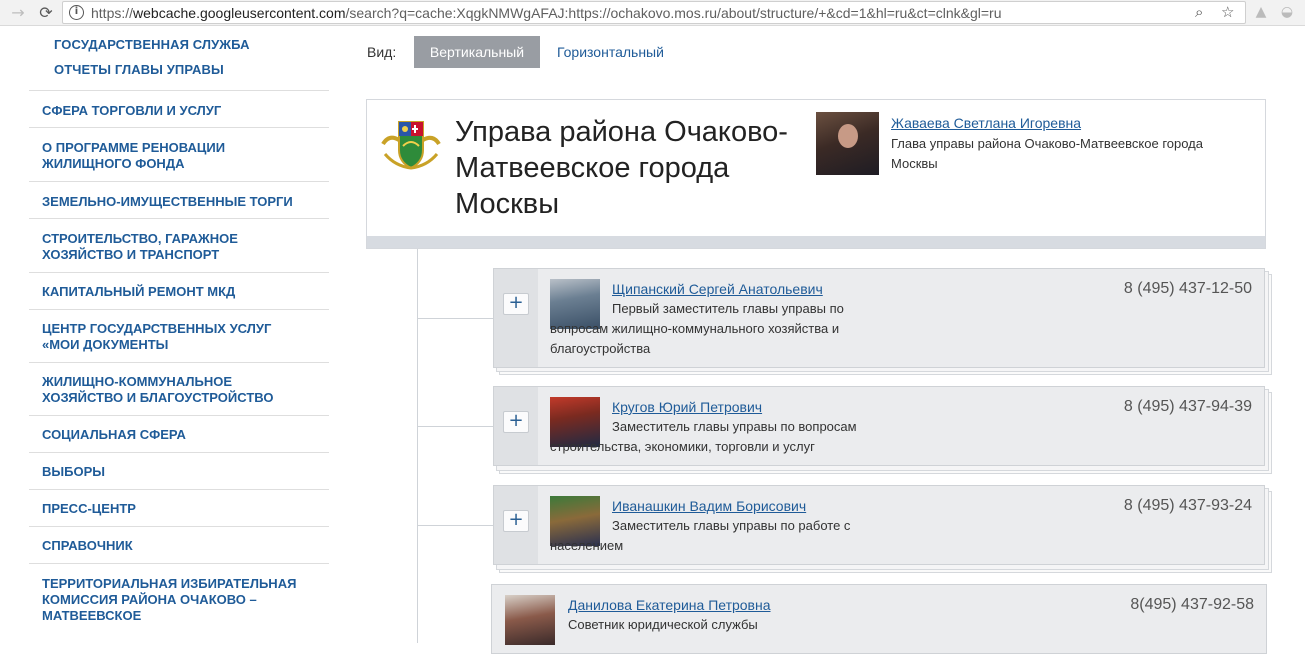 Image resolution: width=1305 pixels, height=654 pixels. I want to click on zoom-icon: ⌕, so click(1199, 12).